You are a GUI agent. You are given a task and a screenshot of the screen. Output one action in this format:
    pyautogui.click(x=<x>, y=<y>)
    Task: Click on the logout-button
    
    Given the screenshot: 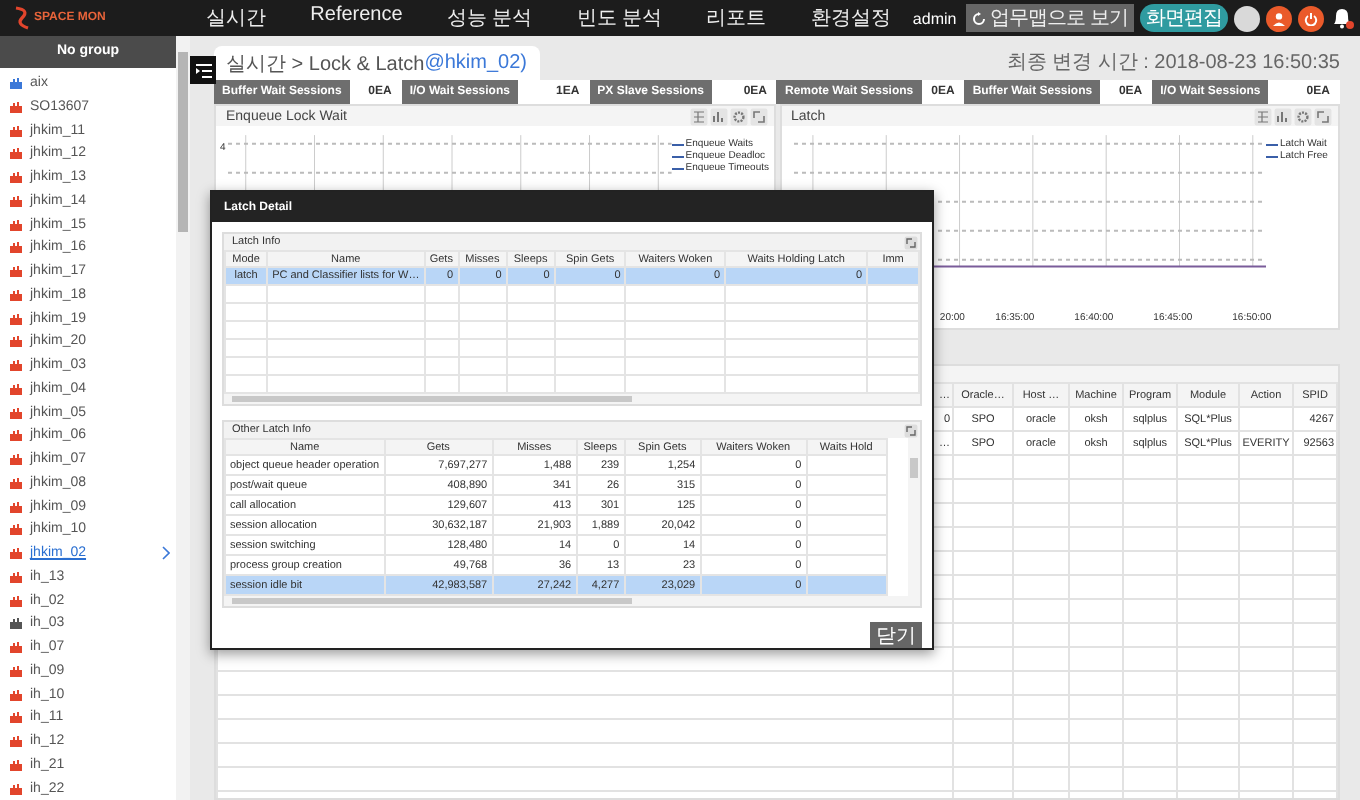 What is the action you would take?
    pyautogui.click(x=1311, y=18)
    